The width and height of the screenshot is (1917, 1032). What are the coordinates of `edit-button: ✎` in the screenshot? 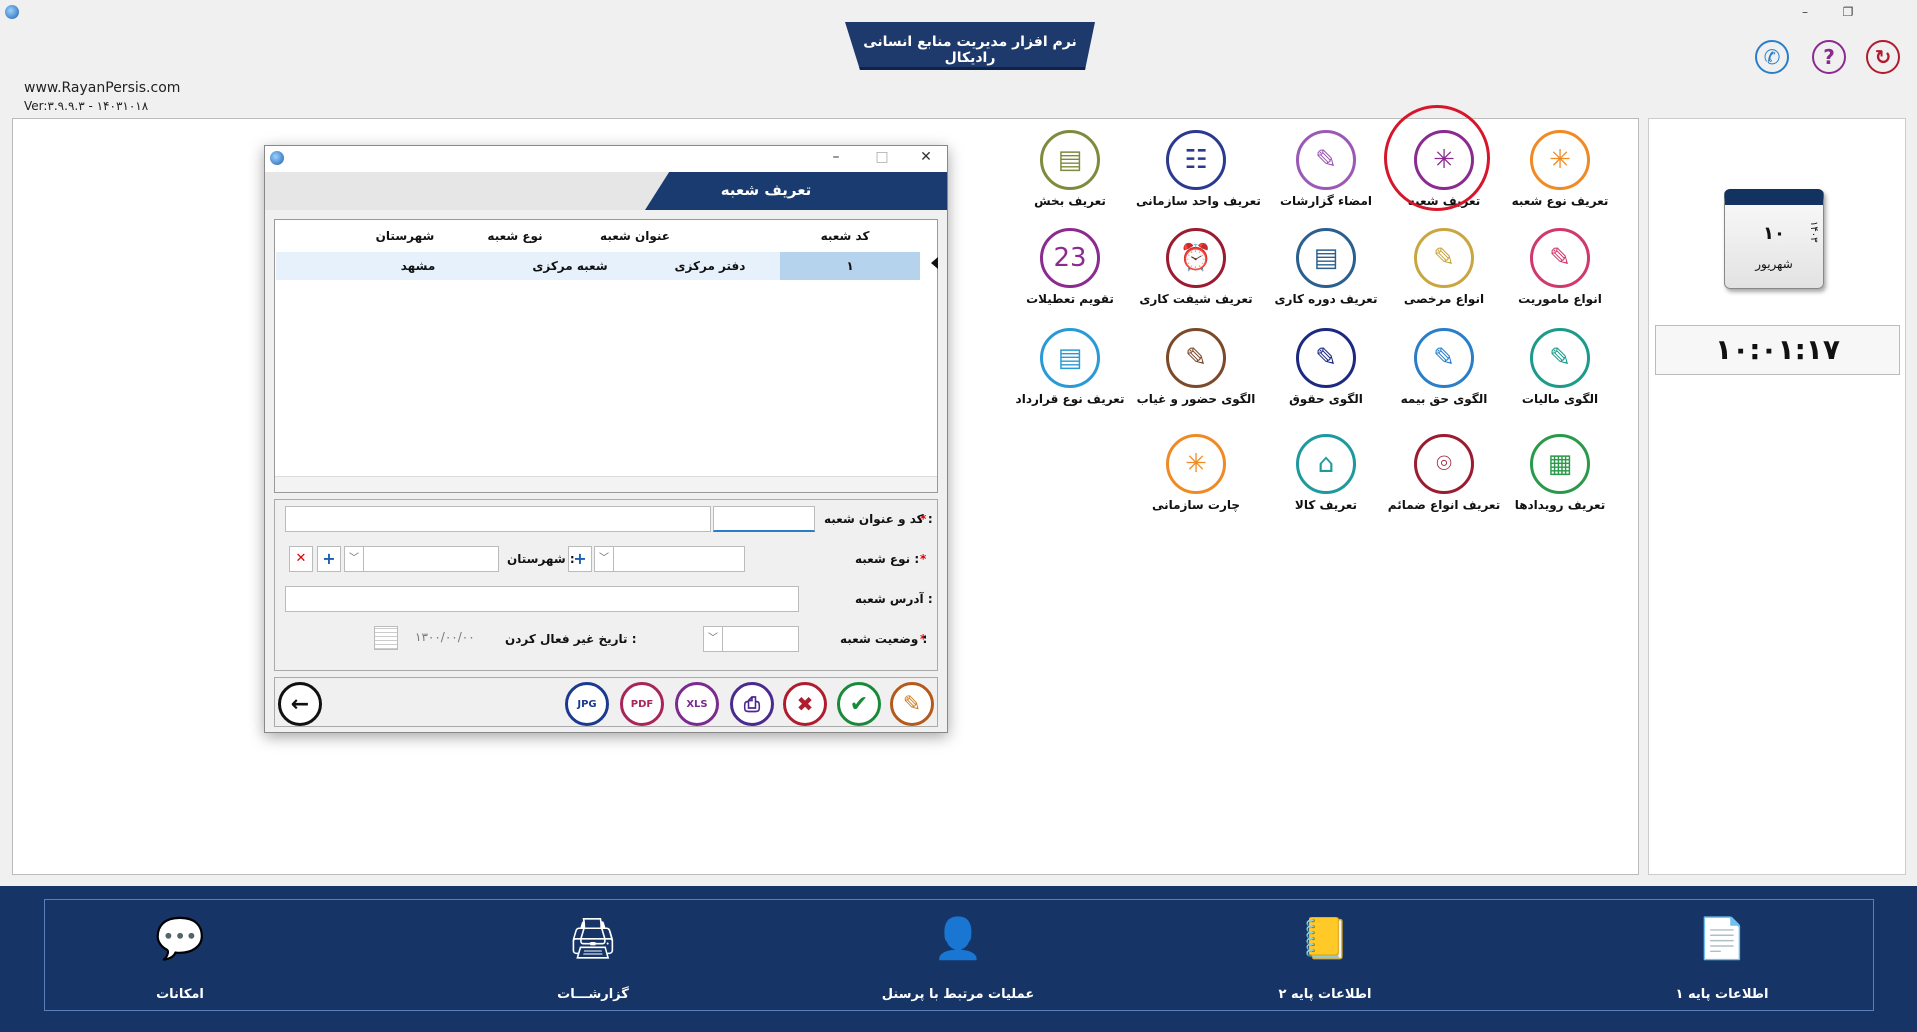 It's located at (912, 704).